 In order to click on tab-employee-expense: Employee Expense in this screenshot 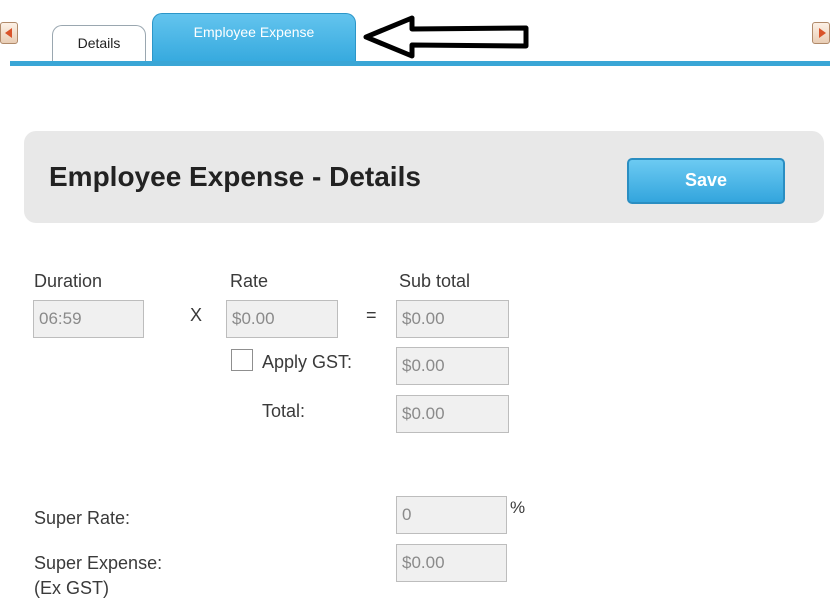, I will do `click(254, 38)`.